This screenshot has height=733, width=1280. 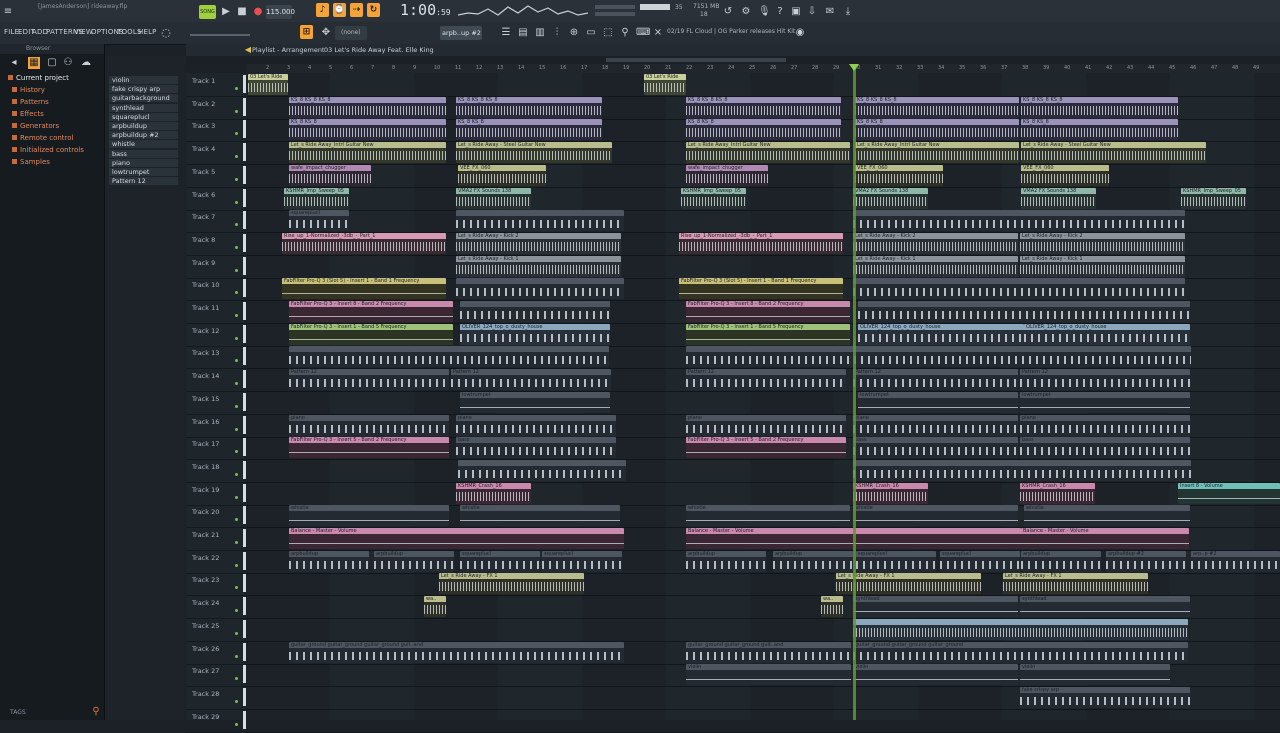 I want to click on browser-all-icon: ▦, so click(x=34, y=63).